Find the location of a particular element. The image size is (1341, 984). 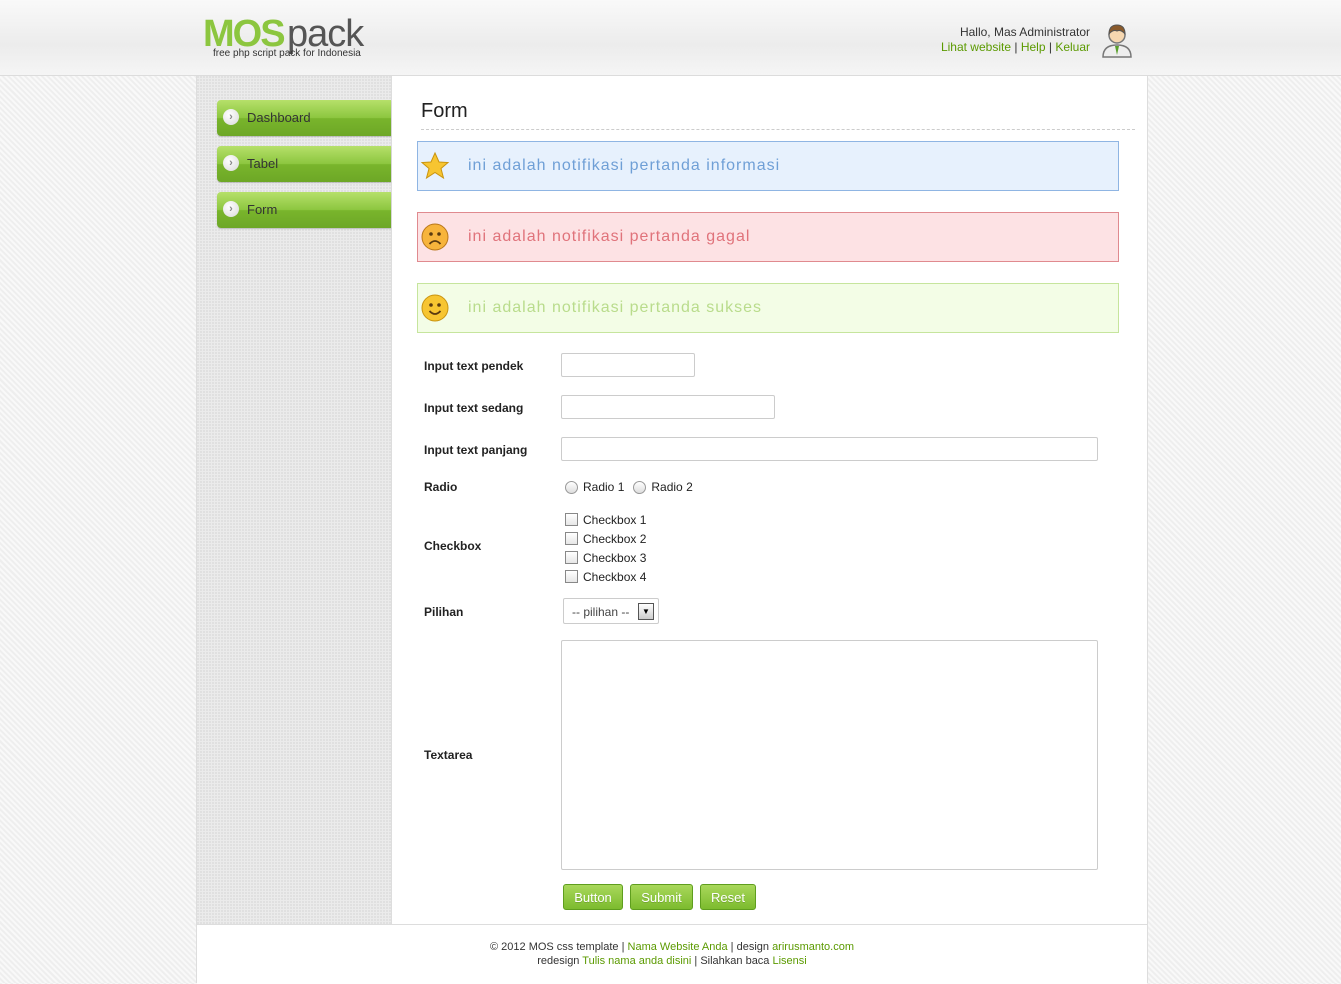

radio-2-label: Radio 2 is located at coordinates (672, 487).